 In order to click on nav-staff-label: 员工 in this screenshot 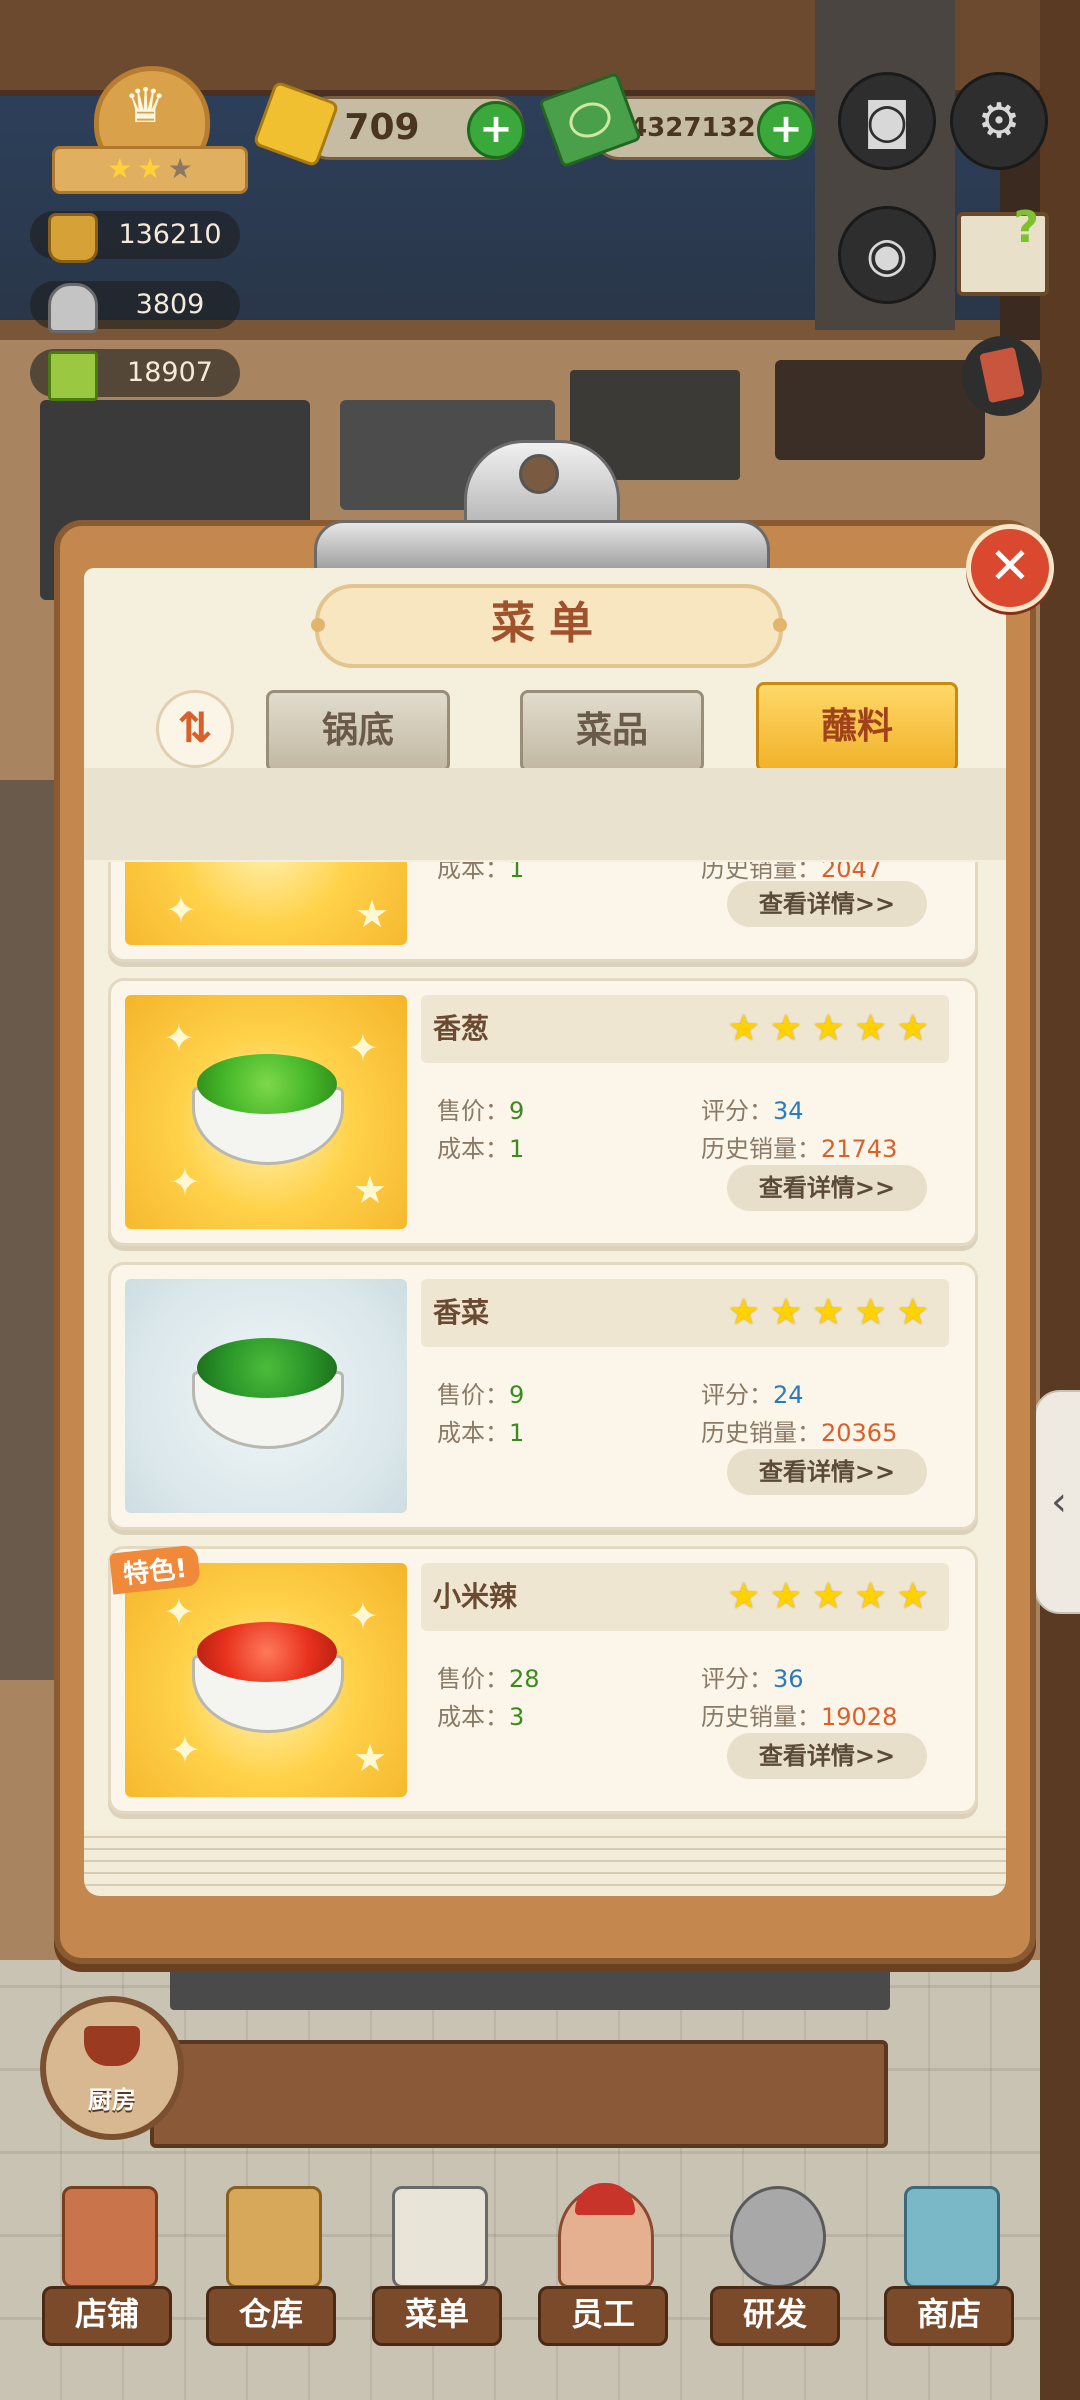, I will do `click(603, 2316)`.